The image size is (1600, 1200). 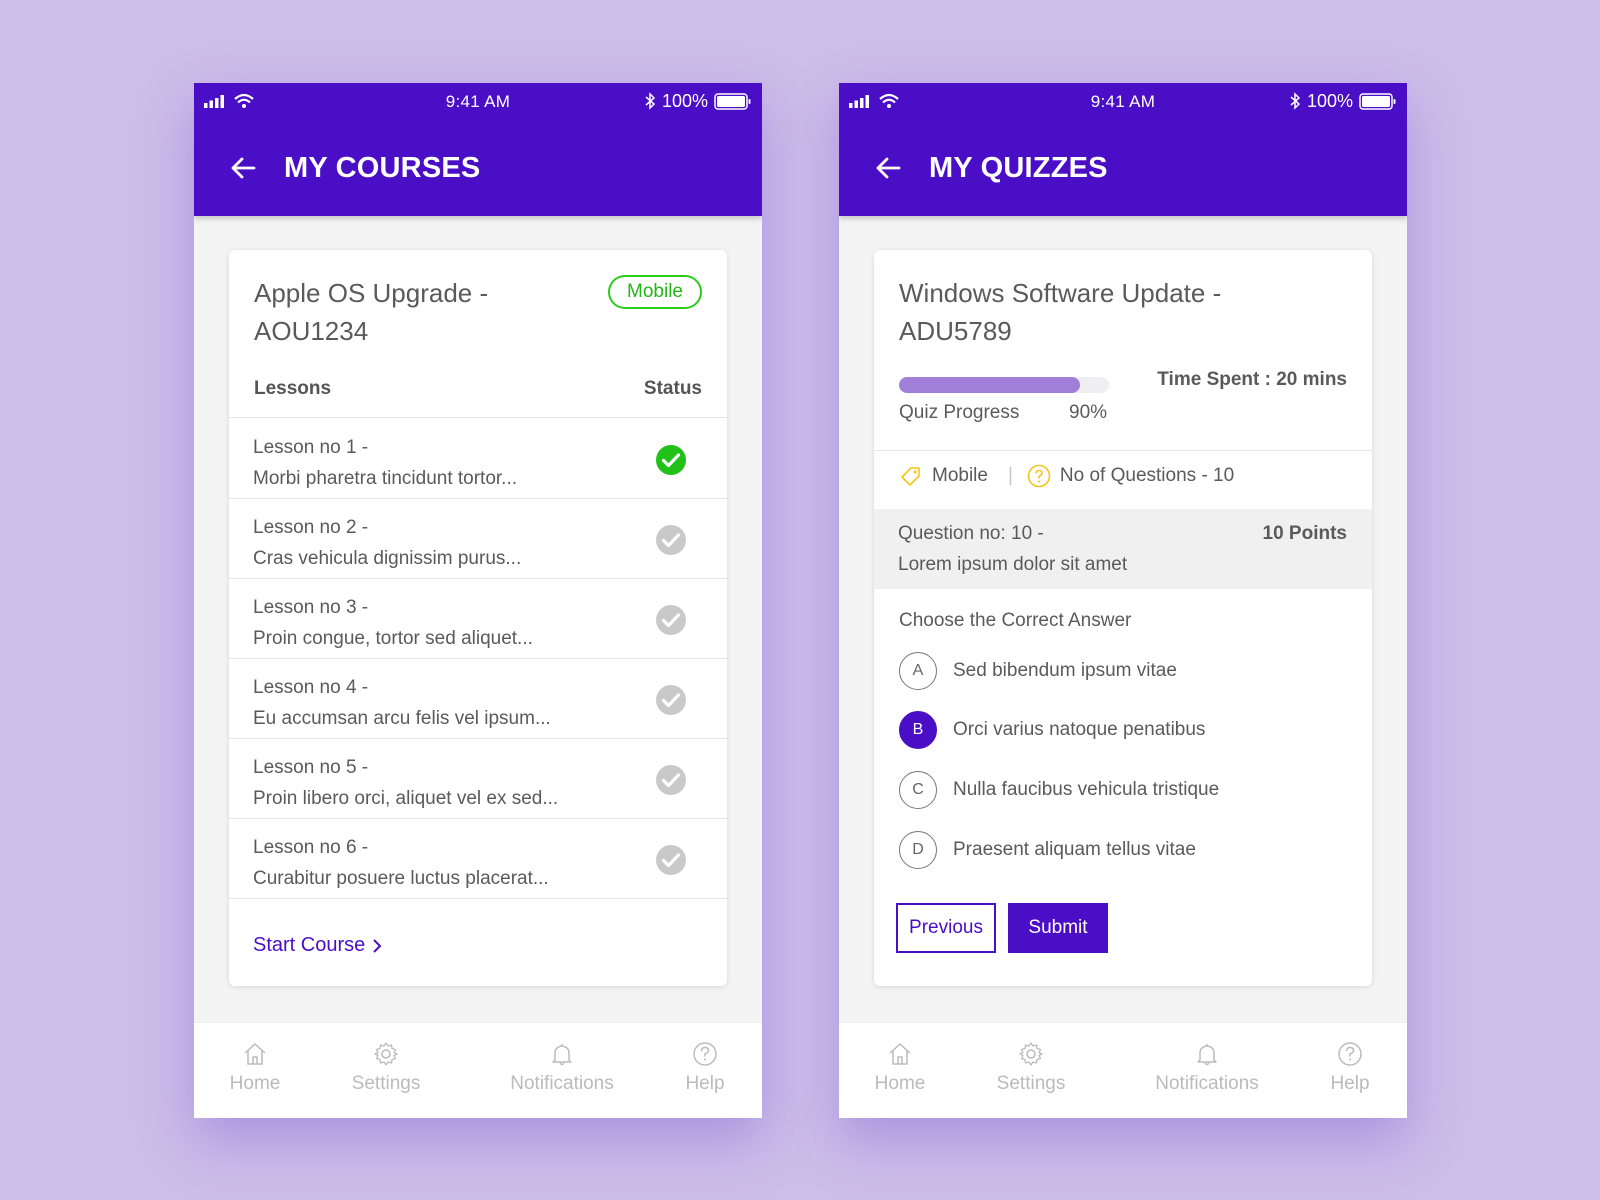 I want to click on tag-icon, so click(x=910, y=476).